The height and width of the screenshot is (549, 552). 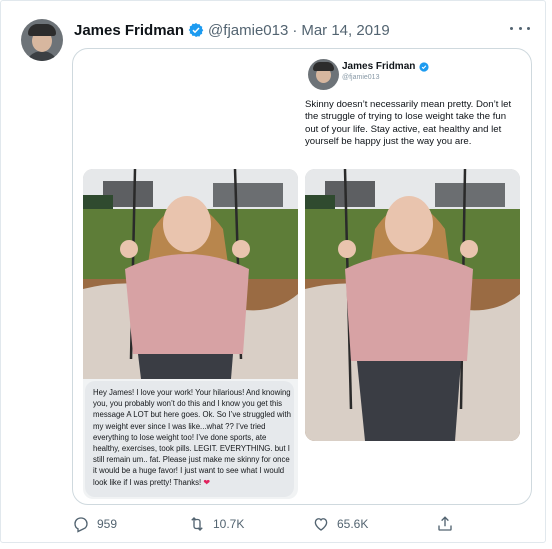 I want to click on tweet-actions: 959 10.7K 65.6K, so click(x=282, y=524).